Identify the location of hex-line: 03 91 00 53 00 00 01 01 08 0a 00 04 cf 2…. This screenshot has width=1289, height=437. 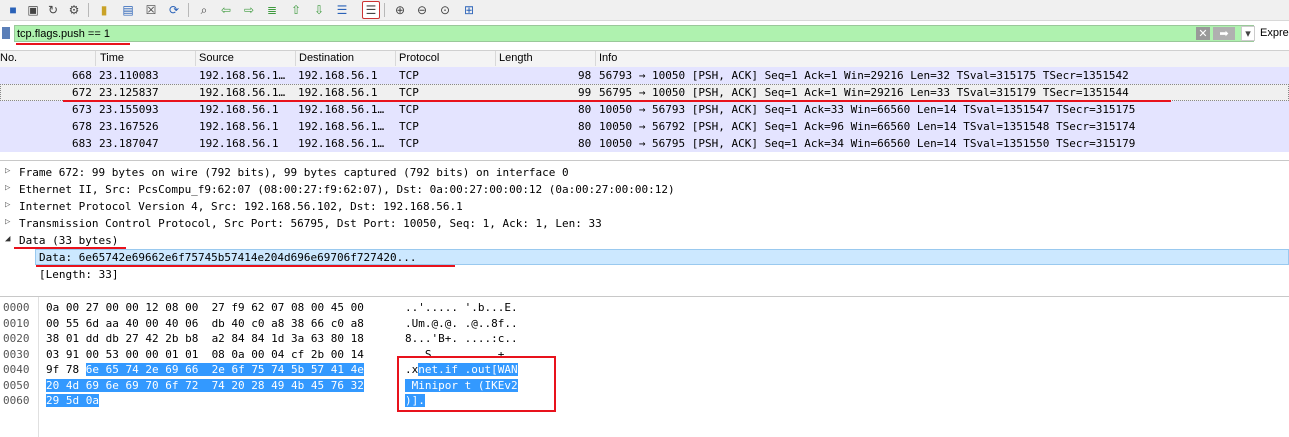
(205, 355).